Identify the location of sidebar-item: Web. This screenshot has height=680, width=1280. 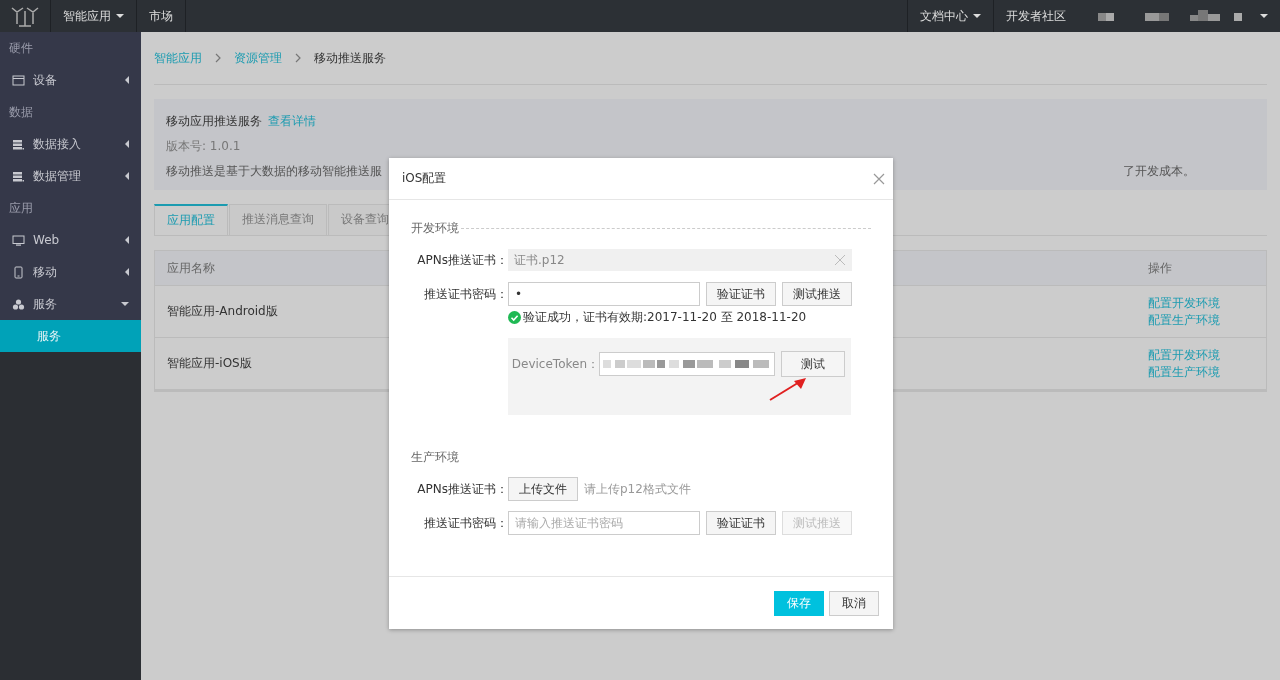
(70, 240).